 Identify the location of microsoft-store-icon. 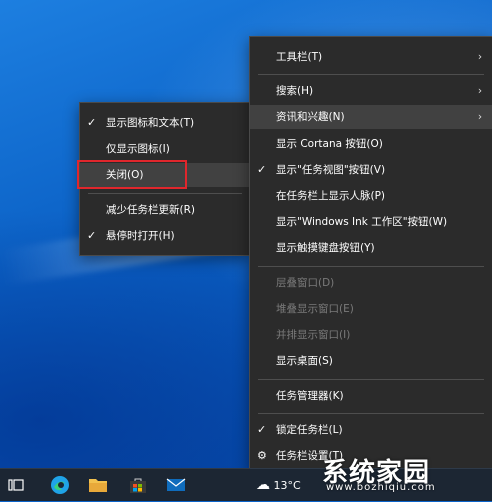
(138, 485).